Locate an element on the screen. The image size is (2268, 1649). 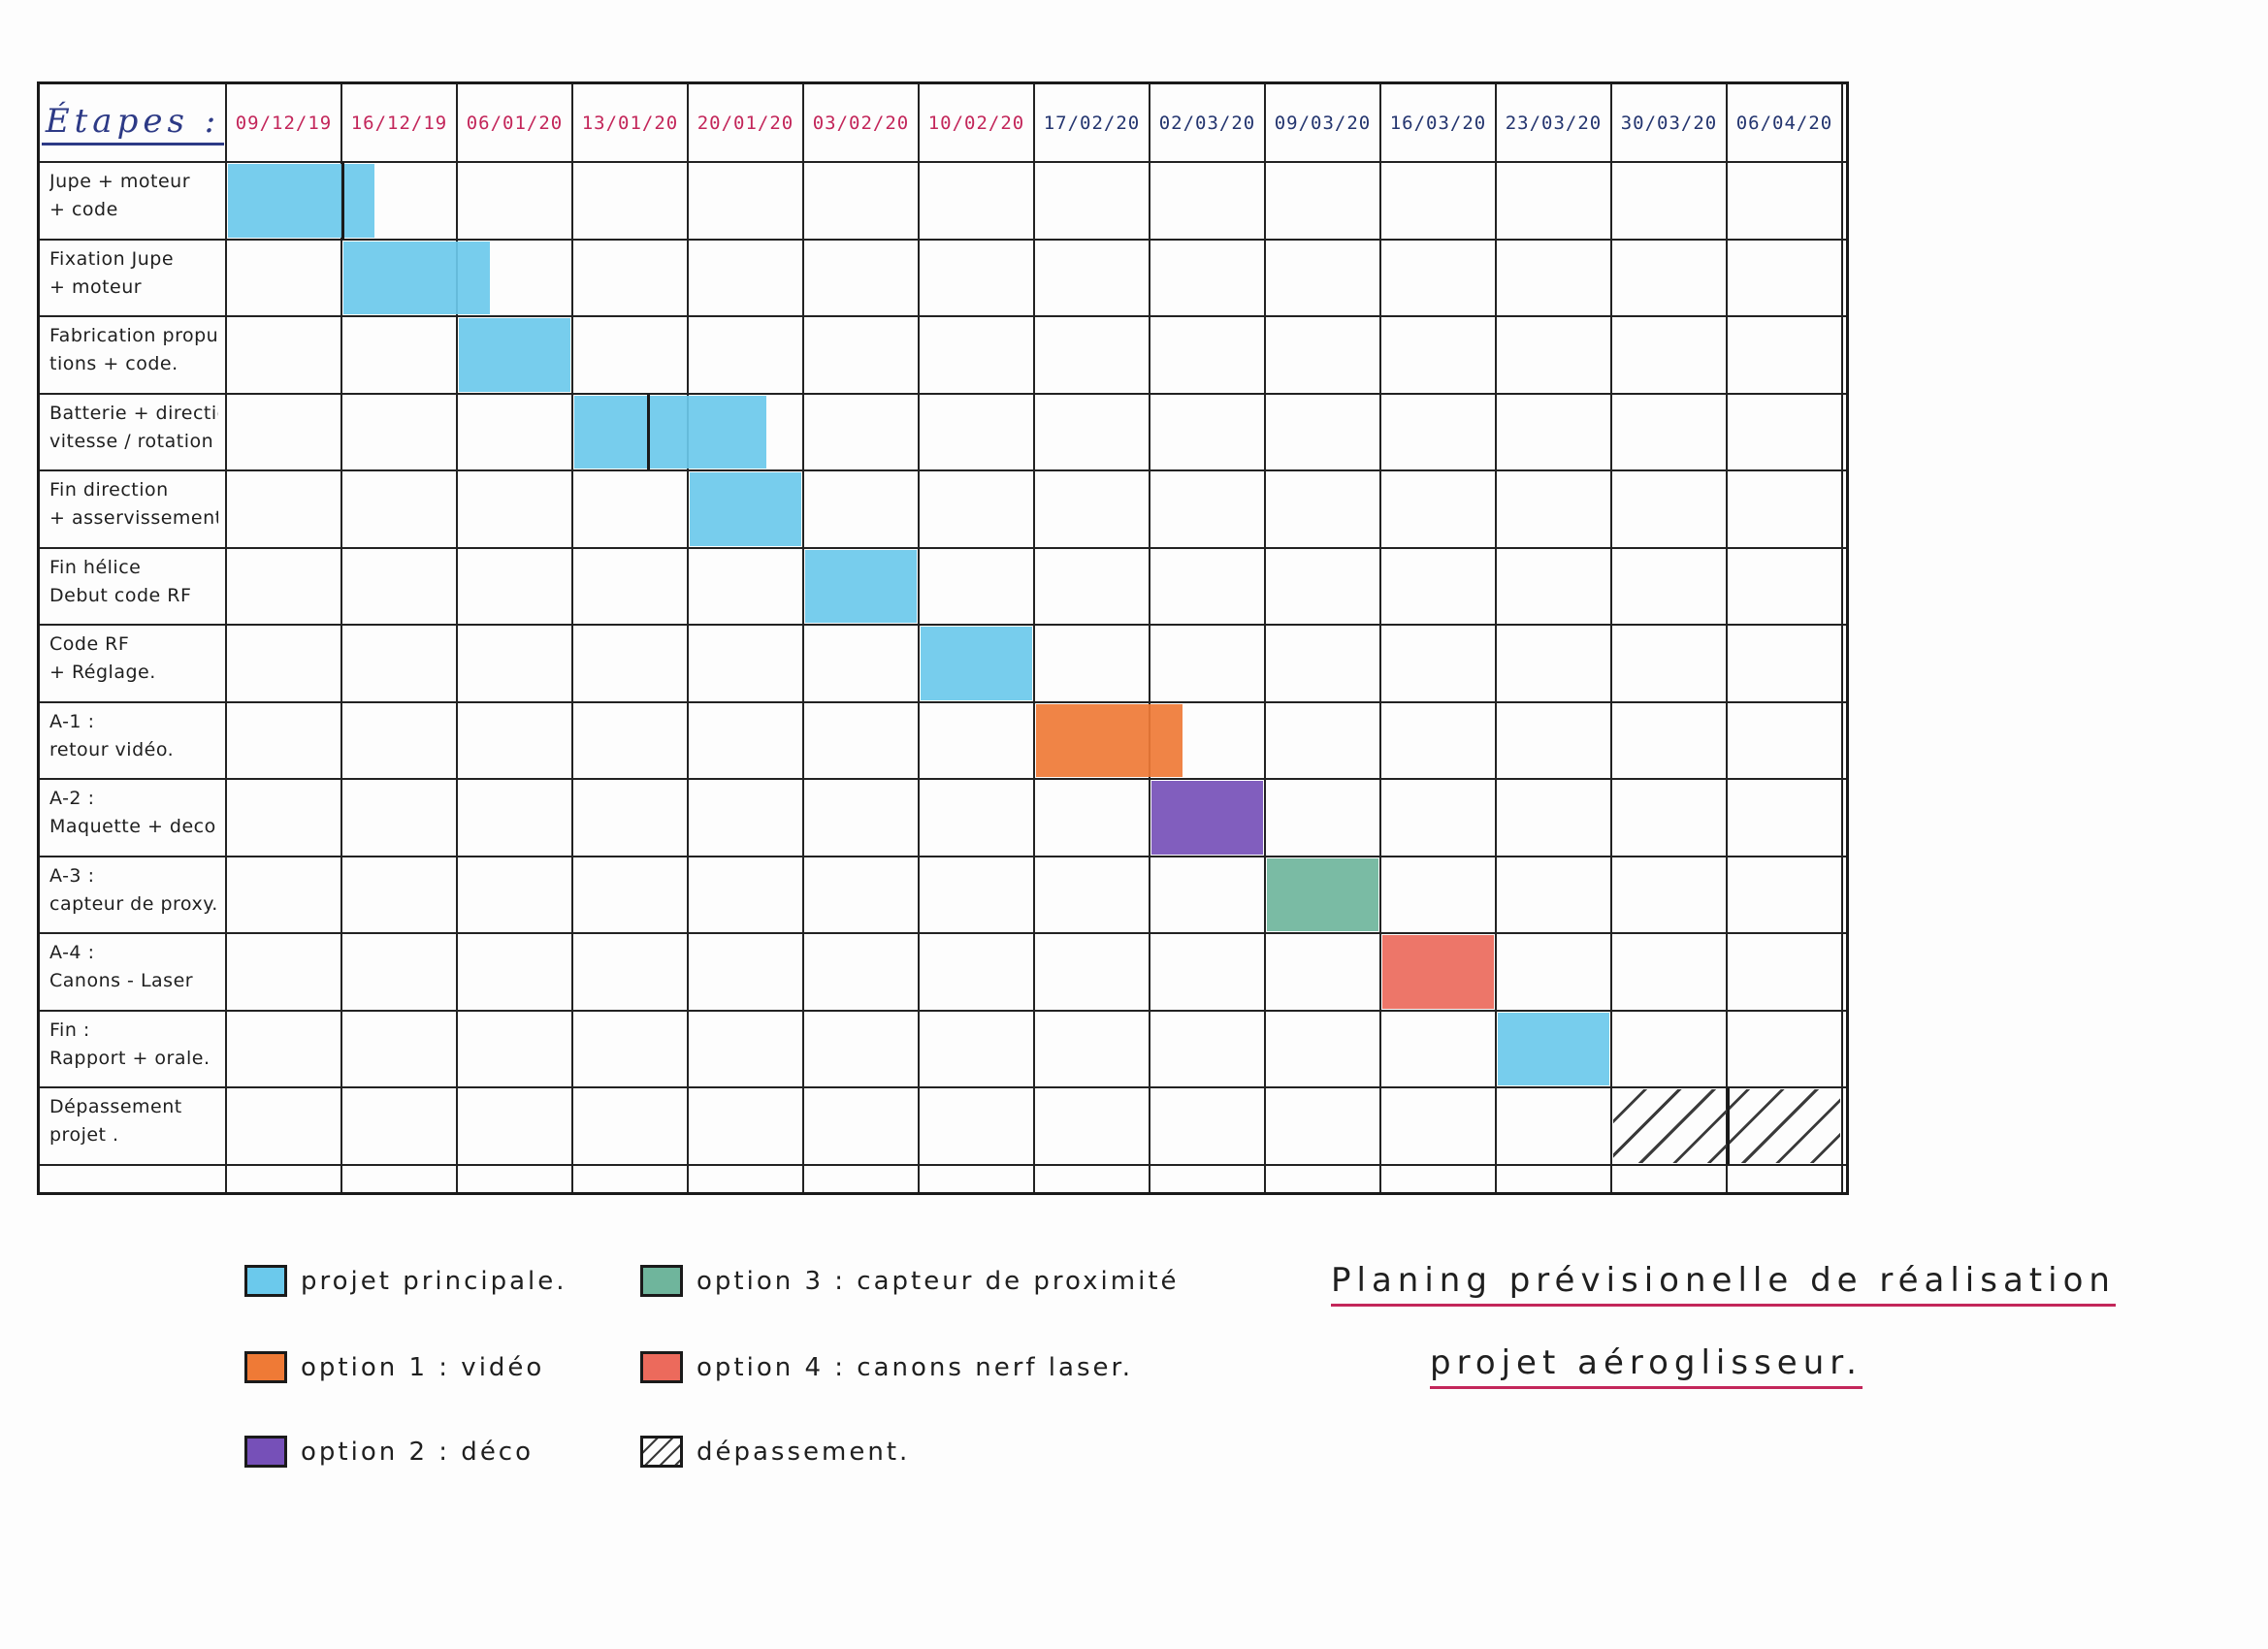
step-label-line: + asservissement hélice. is located at coordinates (133, 518).